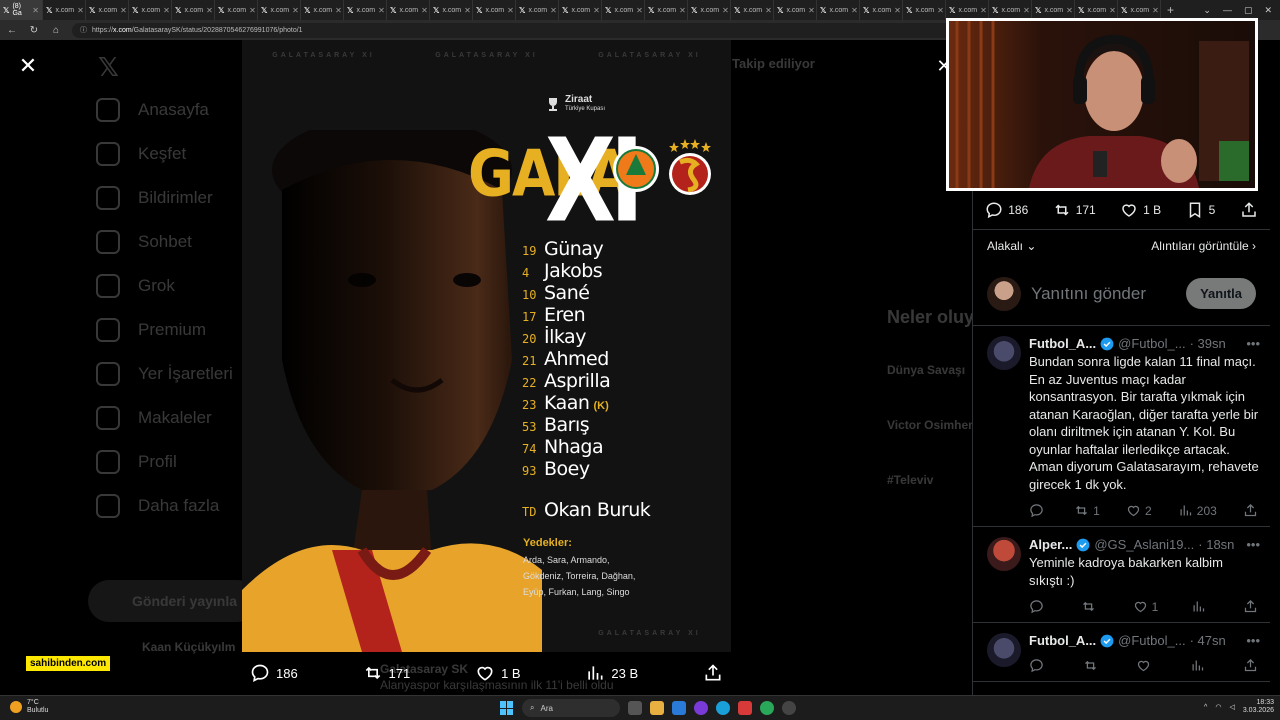 Image resolution: width=1280 pixels, height=720 pixels. I want to click on obs-icon, so click(789, 708).